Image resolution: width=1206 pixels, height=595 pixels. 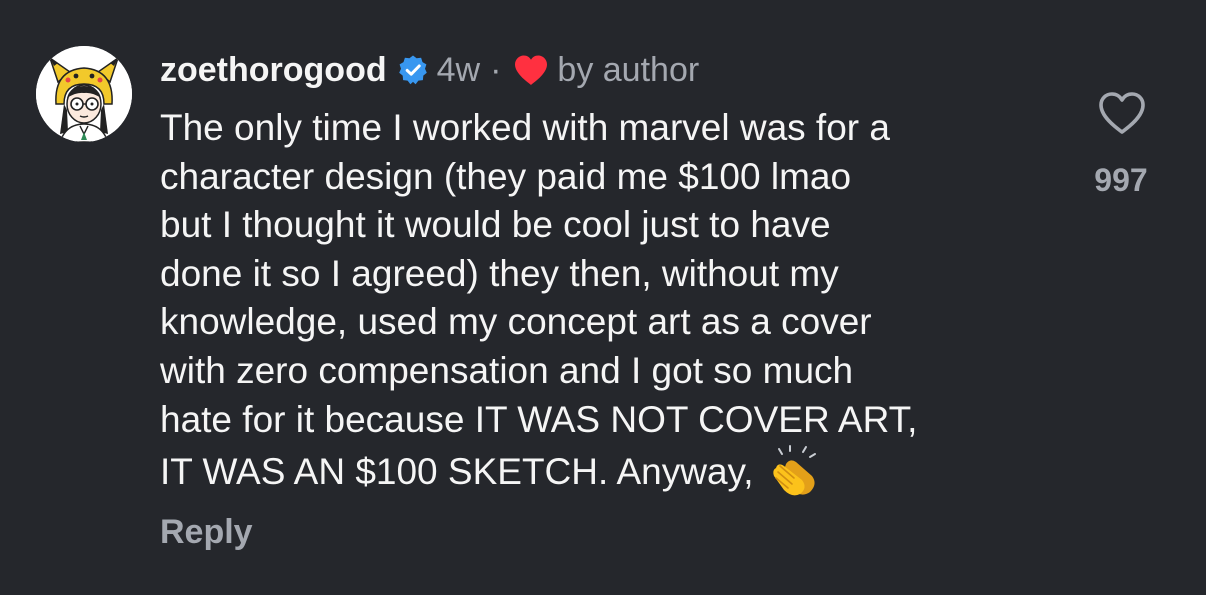 I want to click on reply-button: Reply, so click(x=206, y=532).